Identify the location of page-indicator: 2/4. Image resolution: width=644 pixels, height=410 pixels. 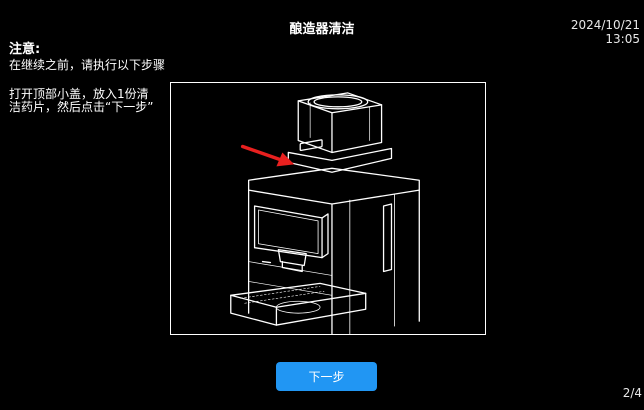
(632, 393).